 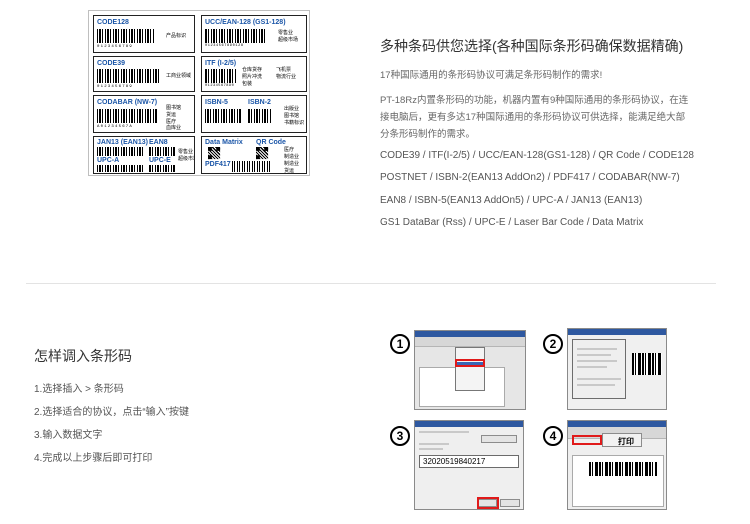 I want to click on sample-title-2: EAN8, so click(x=158, y=142).